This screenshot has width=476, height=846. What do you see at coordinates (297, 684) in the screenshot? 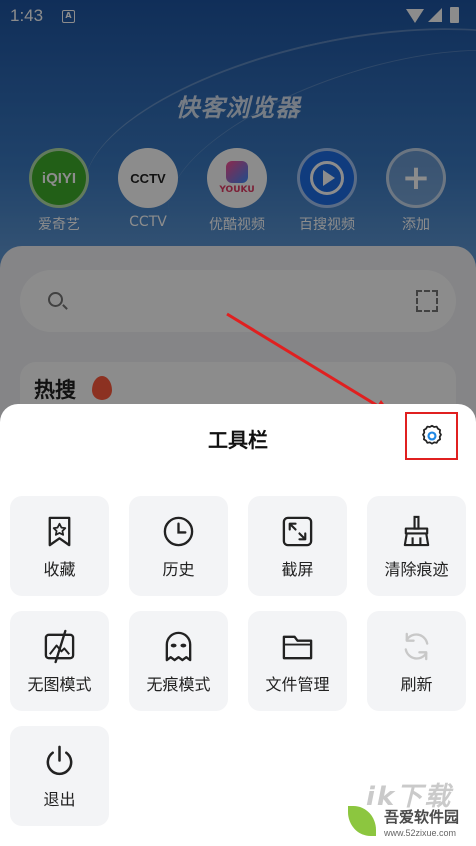
I see `tool-label: 文件管理` at bounding box center [297, 684].